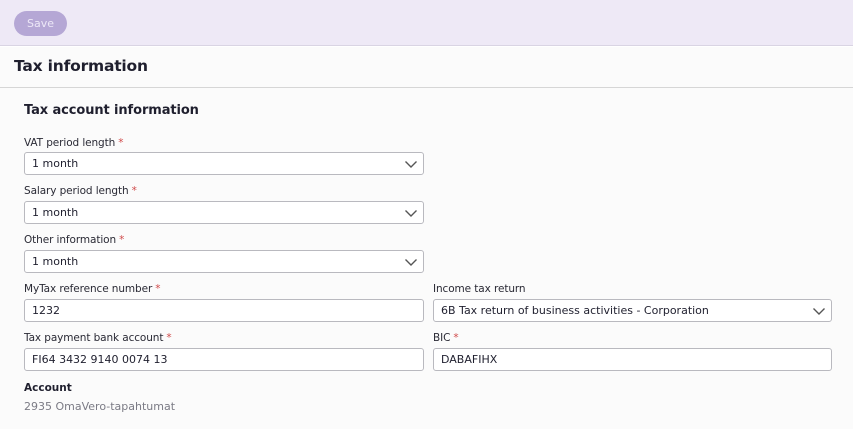  Describe the element at coordinates (469, 359) in the screenshot. I see `bic-value: DABAFIHX` at that location.